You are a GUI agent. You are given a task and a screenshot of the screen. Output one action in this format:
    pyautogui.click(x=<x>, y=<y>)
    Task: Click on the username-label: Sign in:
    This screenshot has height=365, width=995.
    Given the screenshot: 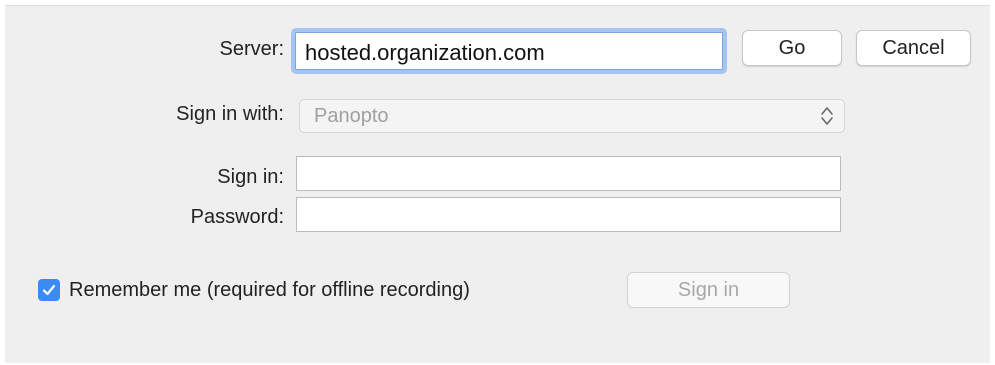 What is the action you would take?
    pyautogui.click(x=250, y=177)
    